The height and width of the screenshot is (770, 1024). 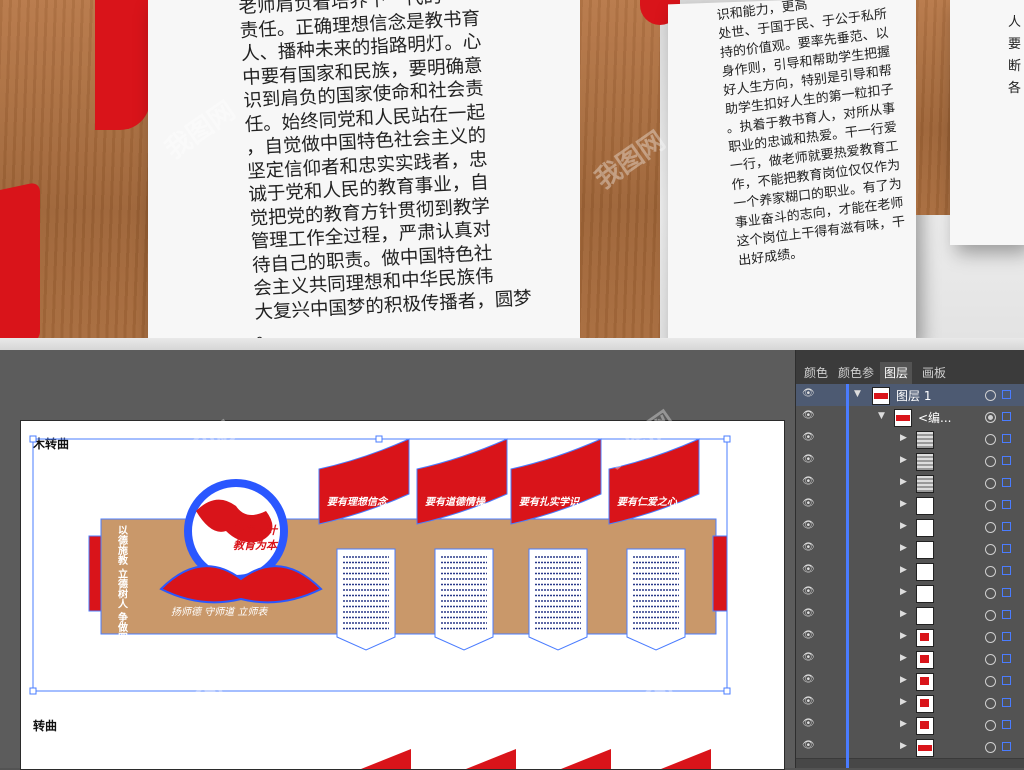 I want to click on tab-color-guide: 颜色参, so click(x=856, y=373).